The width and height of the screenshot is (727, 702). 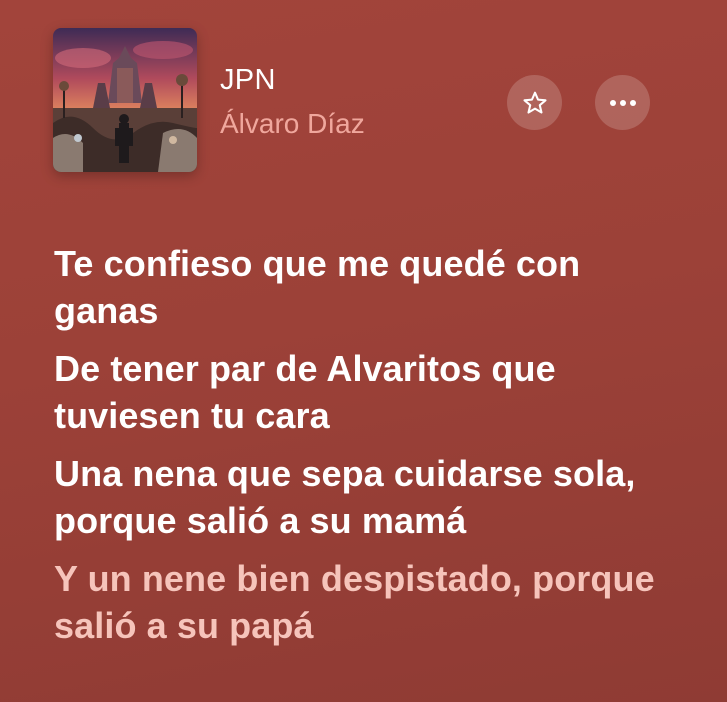 I want to click on more-options-button, so click(x=622, y=102).